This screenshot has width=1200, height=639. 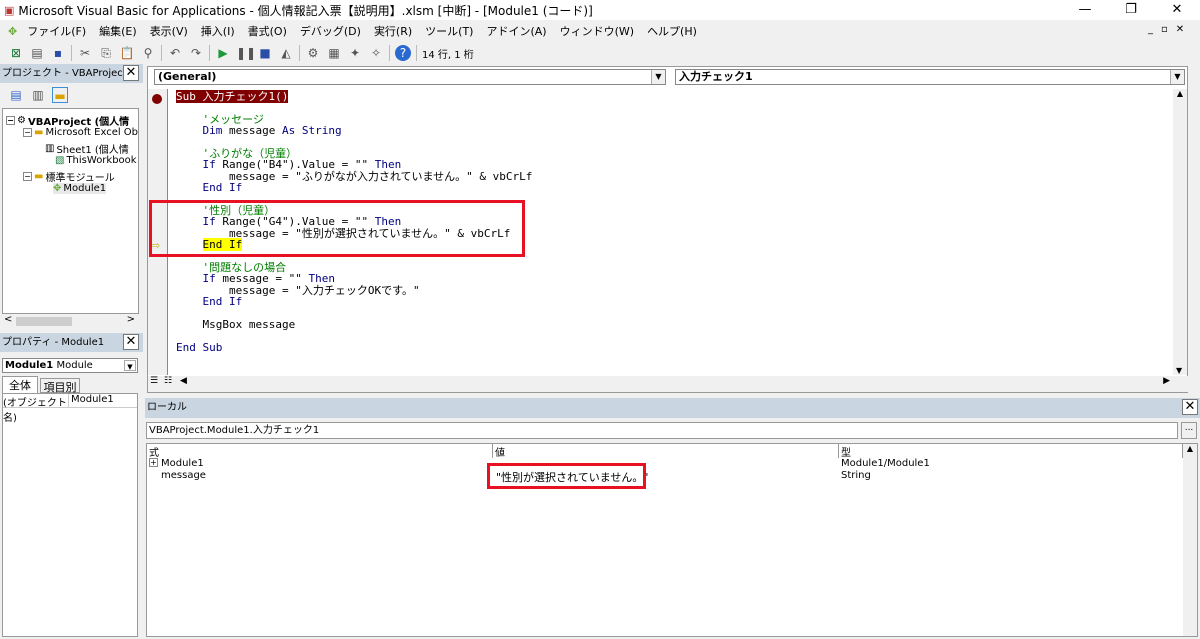 I want to click on row-expression: message, so click(x=183, y=475).